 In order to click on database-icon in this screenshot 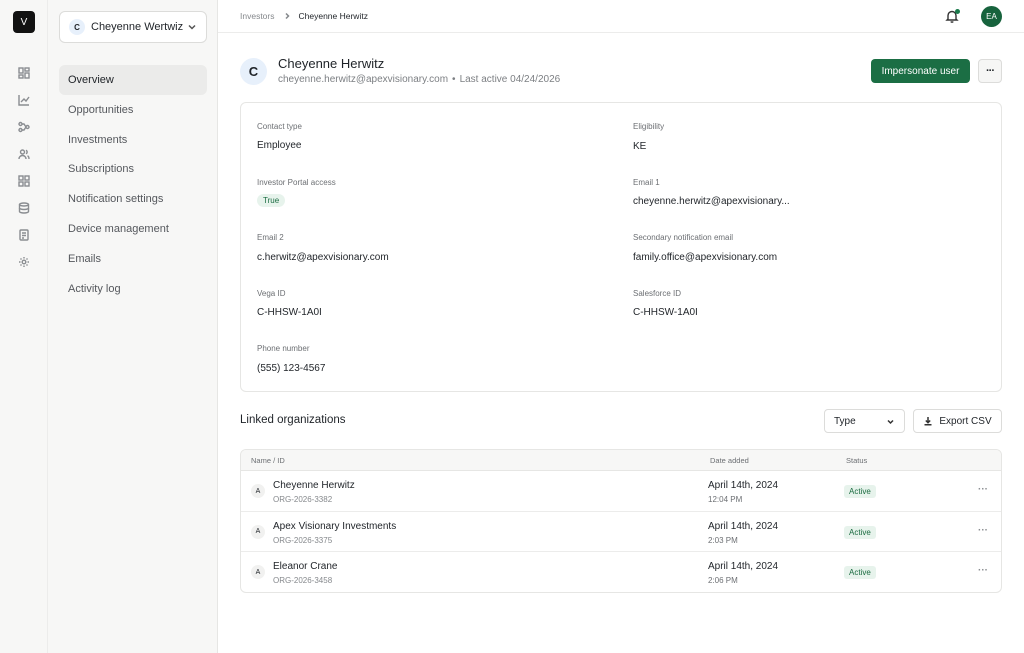, I will do `click(24, 208)`.